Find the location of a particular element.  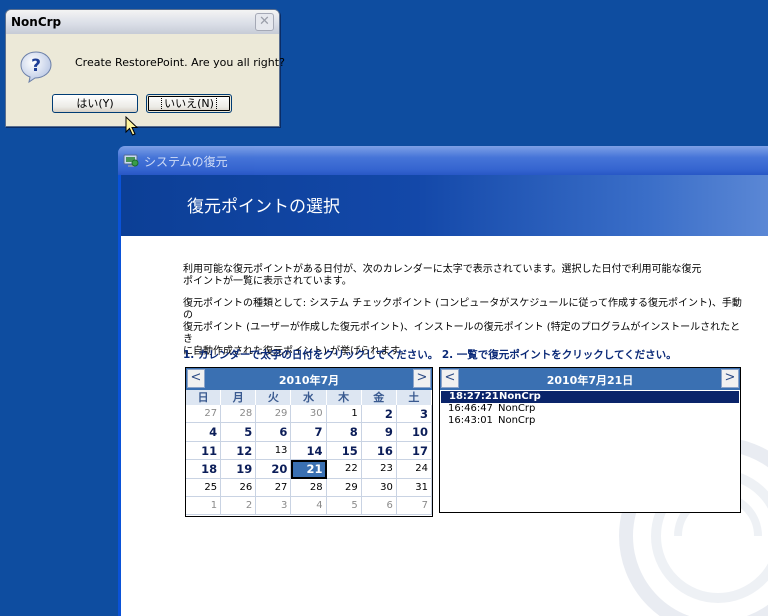

previous-month-button: < is located at coordinates (196, 378).